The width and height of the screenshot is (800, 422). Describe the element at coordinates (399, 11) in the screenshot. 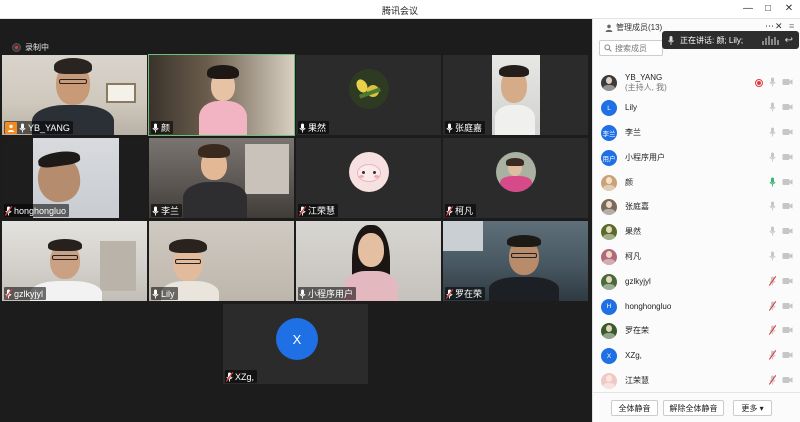

I see `window-title: 腾讯会议` at that location.